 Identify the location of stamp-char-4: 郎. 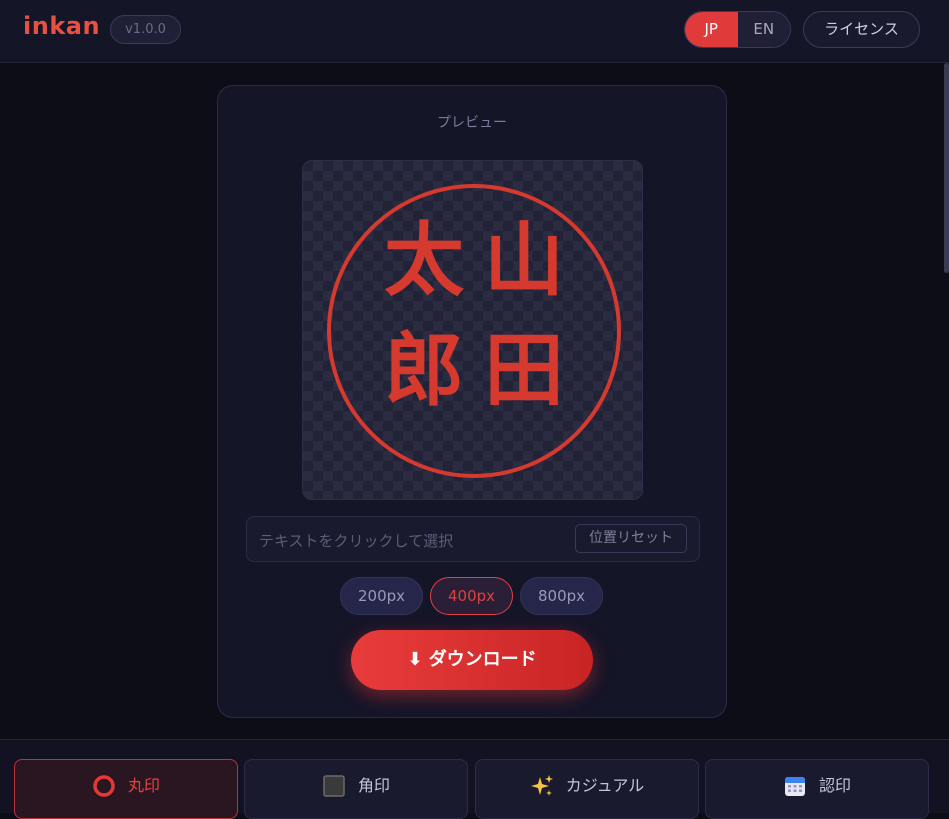
(424, 370).